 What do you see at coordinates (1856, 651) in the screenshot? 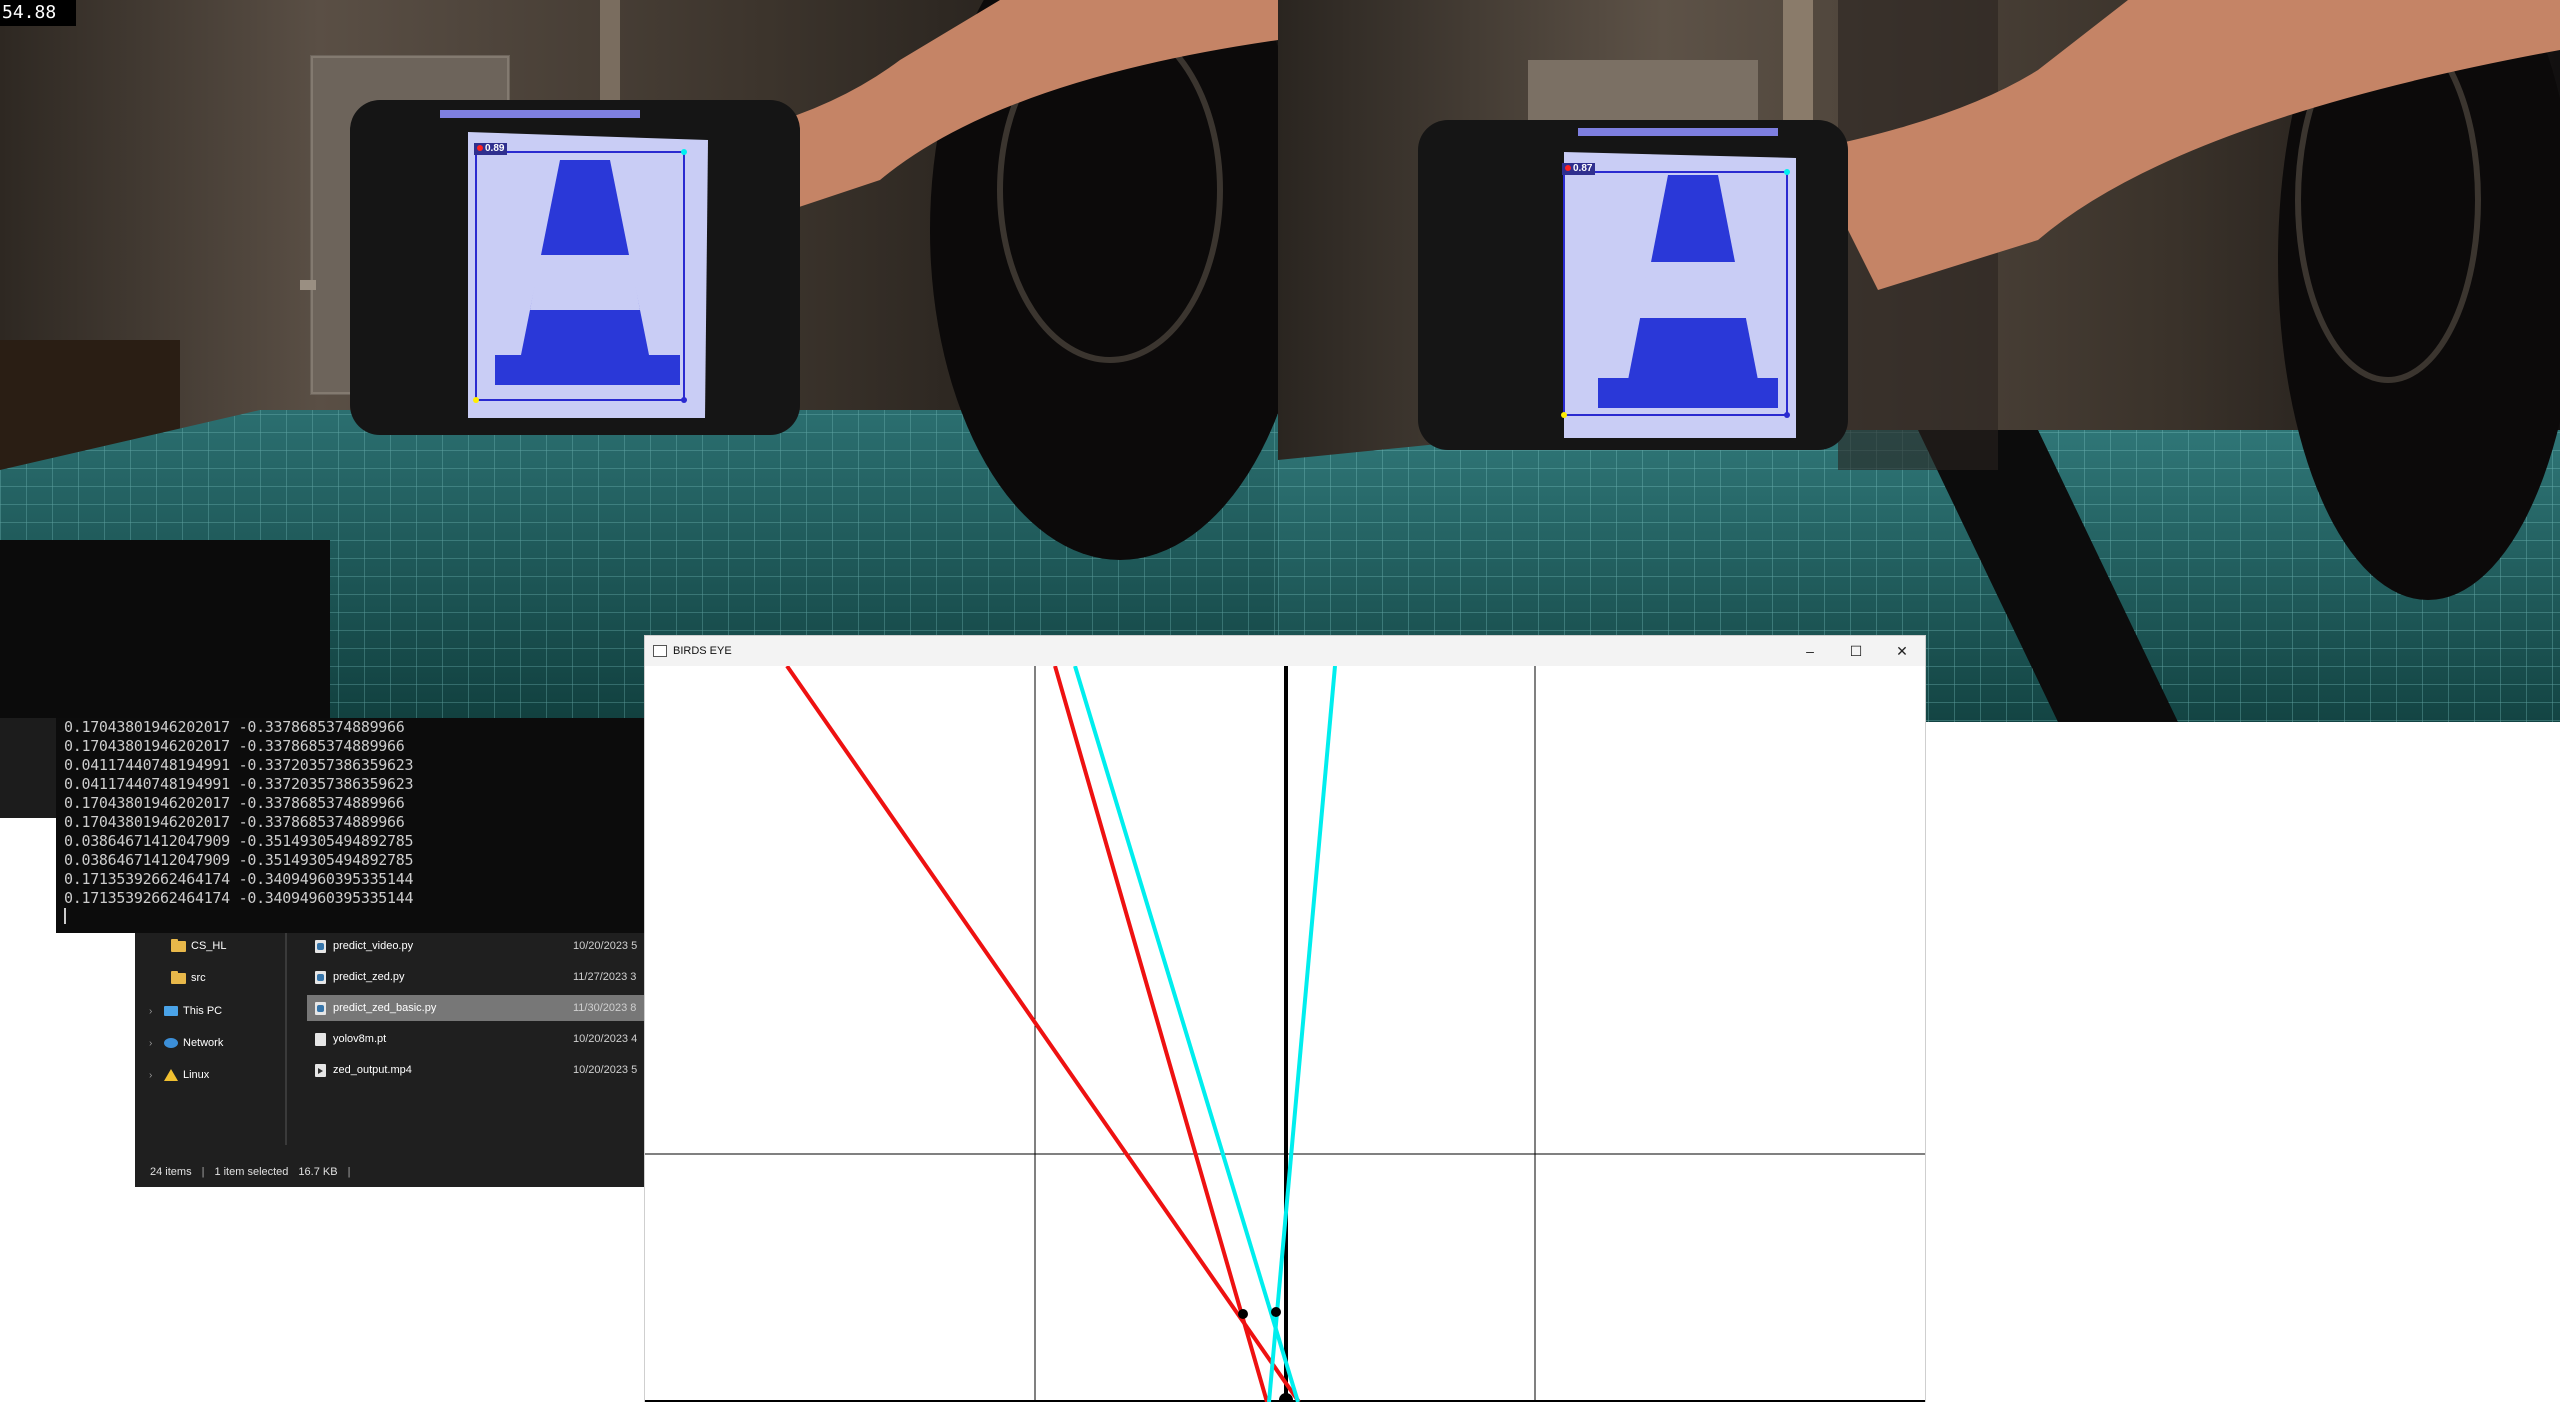
I see `maximize-button: ☐` at bounding box center [1856, 651].